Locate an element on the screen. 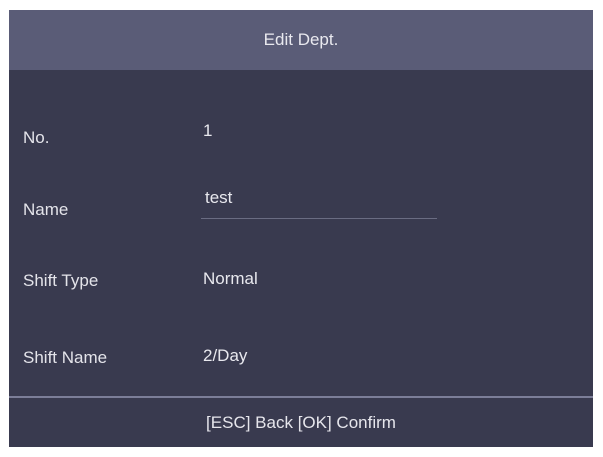  title-bar: Edit Dept. is located at coordinates (301, 40).